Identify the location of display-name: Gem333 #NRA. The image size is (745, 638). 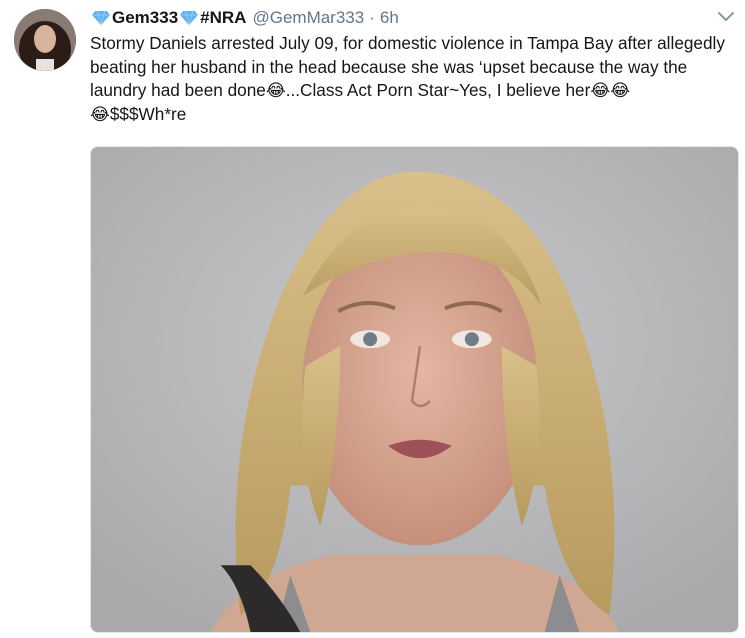
(168, 18).